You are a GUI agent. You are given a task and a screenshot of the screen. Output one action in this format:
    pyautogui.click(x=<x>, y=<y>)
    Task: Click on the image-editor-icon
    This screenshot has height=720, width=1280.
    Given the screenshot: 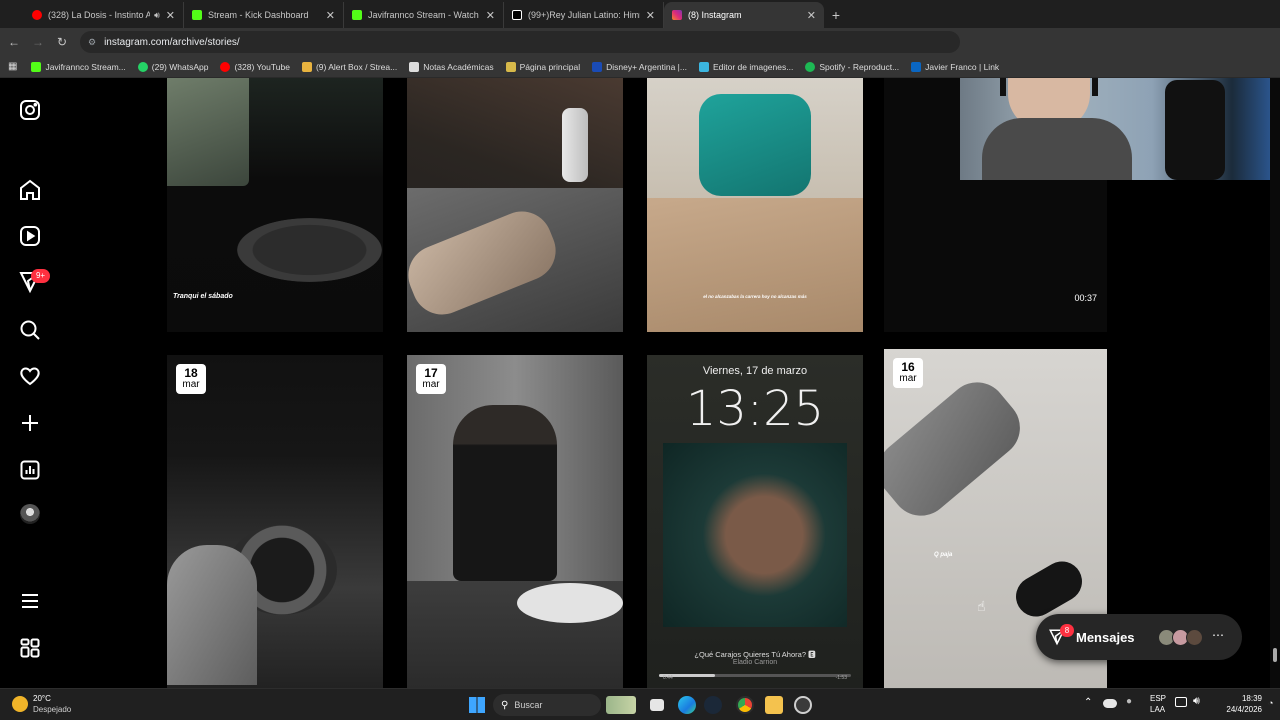 What is the action you would take?
    pyautogui.click(x=703, y=66)
    